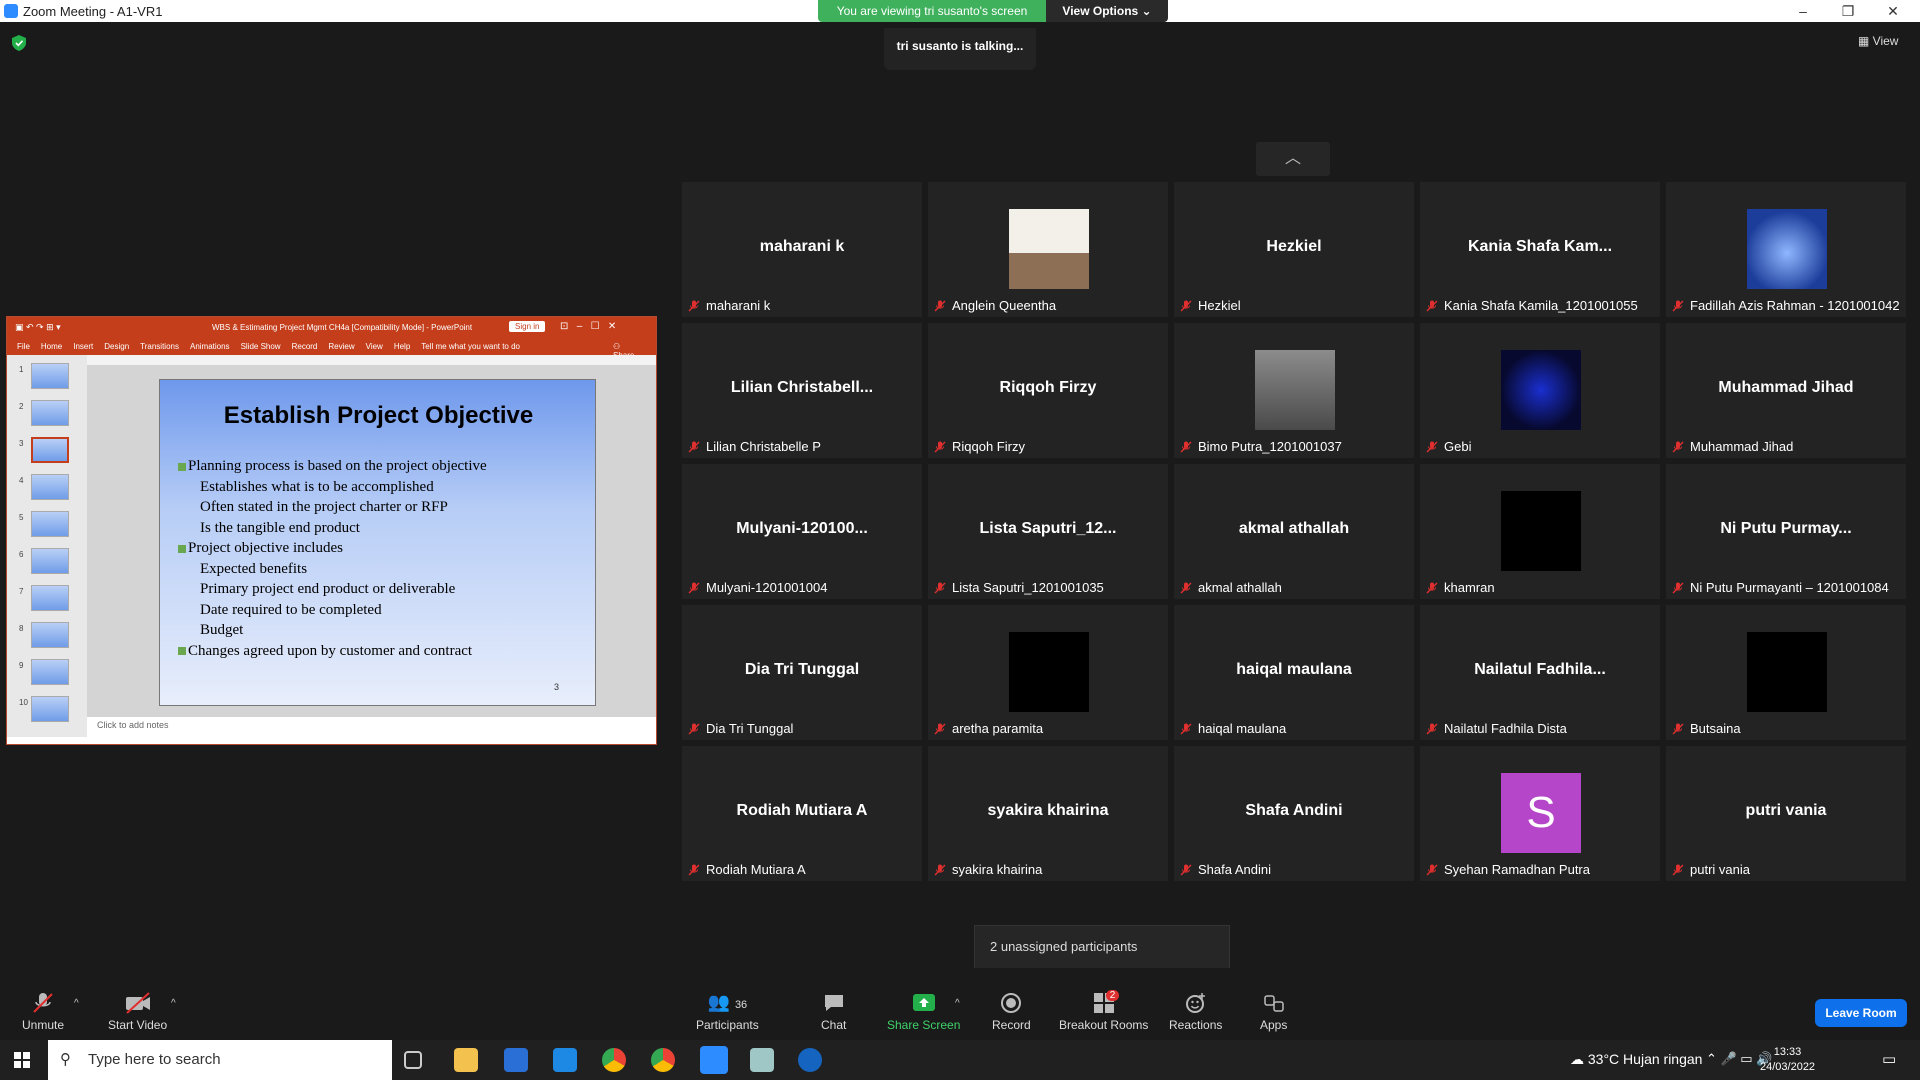 The width and height of the screenshot is (1920, 1080). I want to click on app-taskbar-icon, so click(762, 1060).